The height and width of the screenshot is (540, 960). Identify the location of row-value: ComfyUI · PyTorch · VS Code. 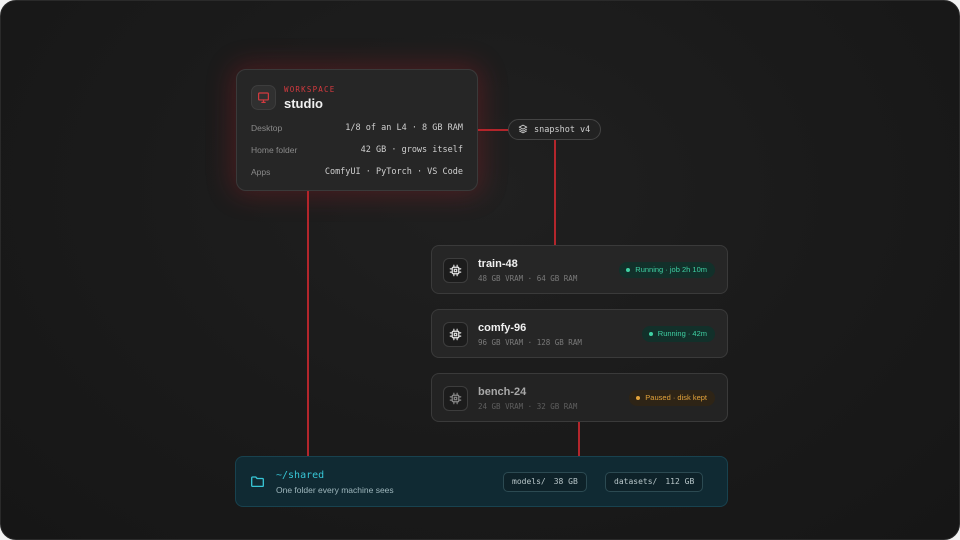
(393, 172).